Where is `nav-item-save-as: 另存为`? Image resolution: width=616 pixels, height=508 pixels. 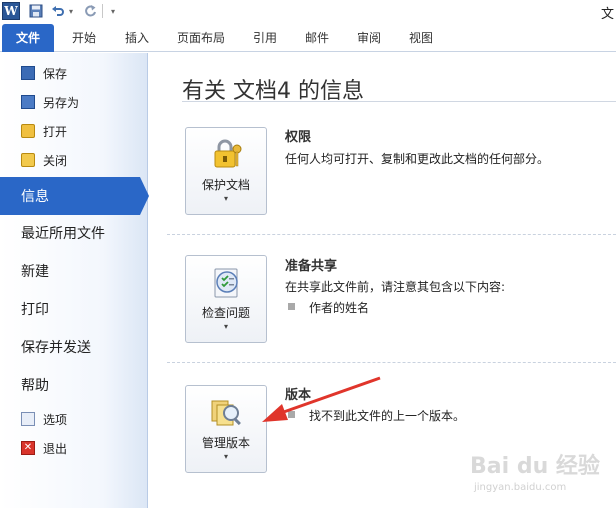 nav-item-save-as: 另存为 is located at coordinates (74, 102).